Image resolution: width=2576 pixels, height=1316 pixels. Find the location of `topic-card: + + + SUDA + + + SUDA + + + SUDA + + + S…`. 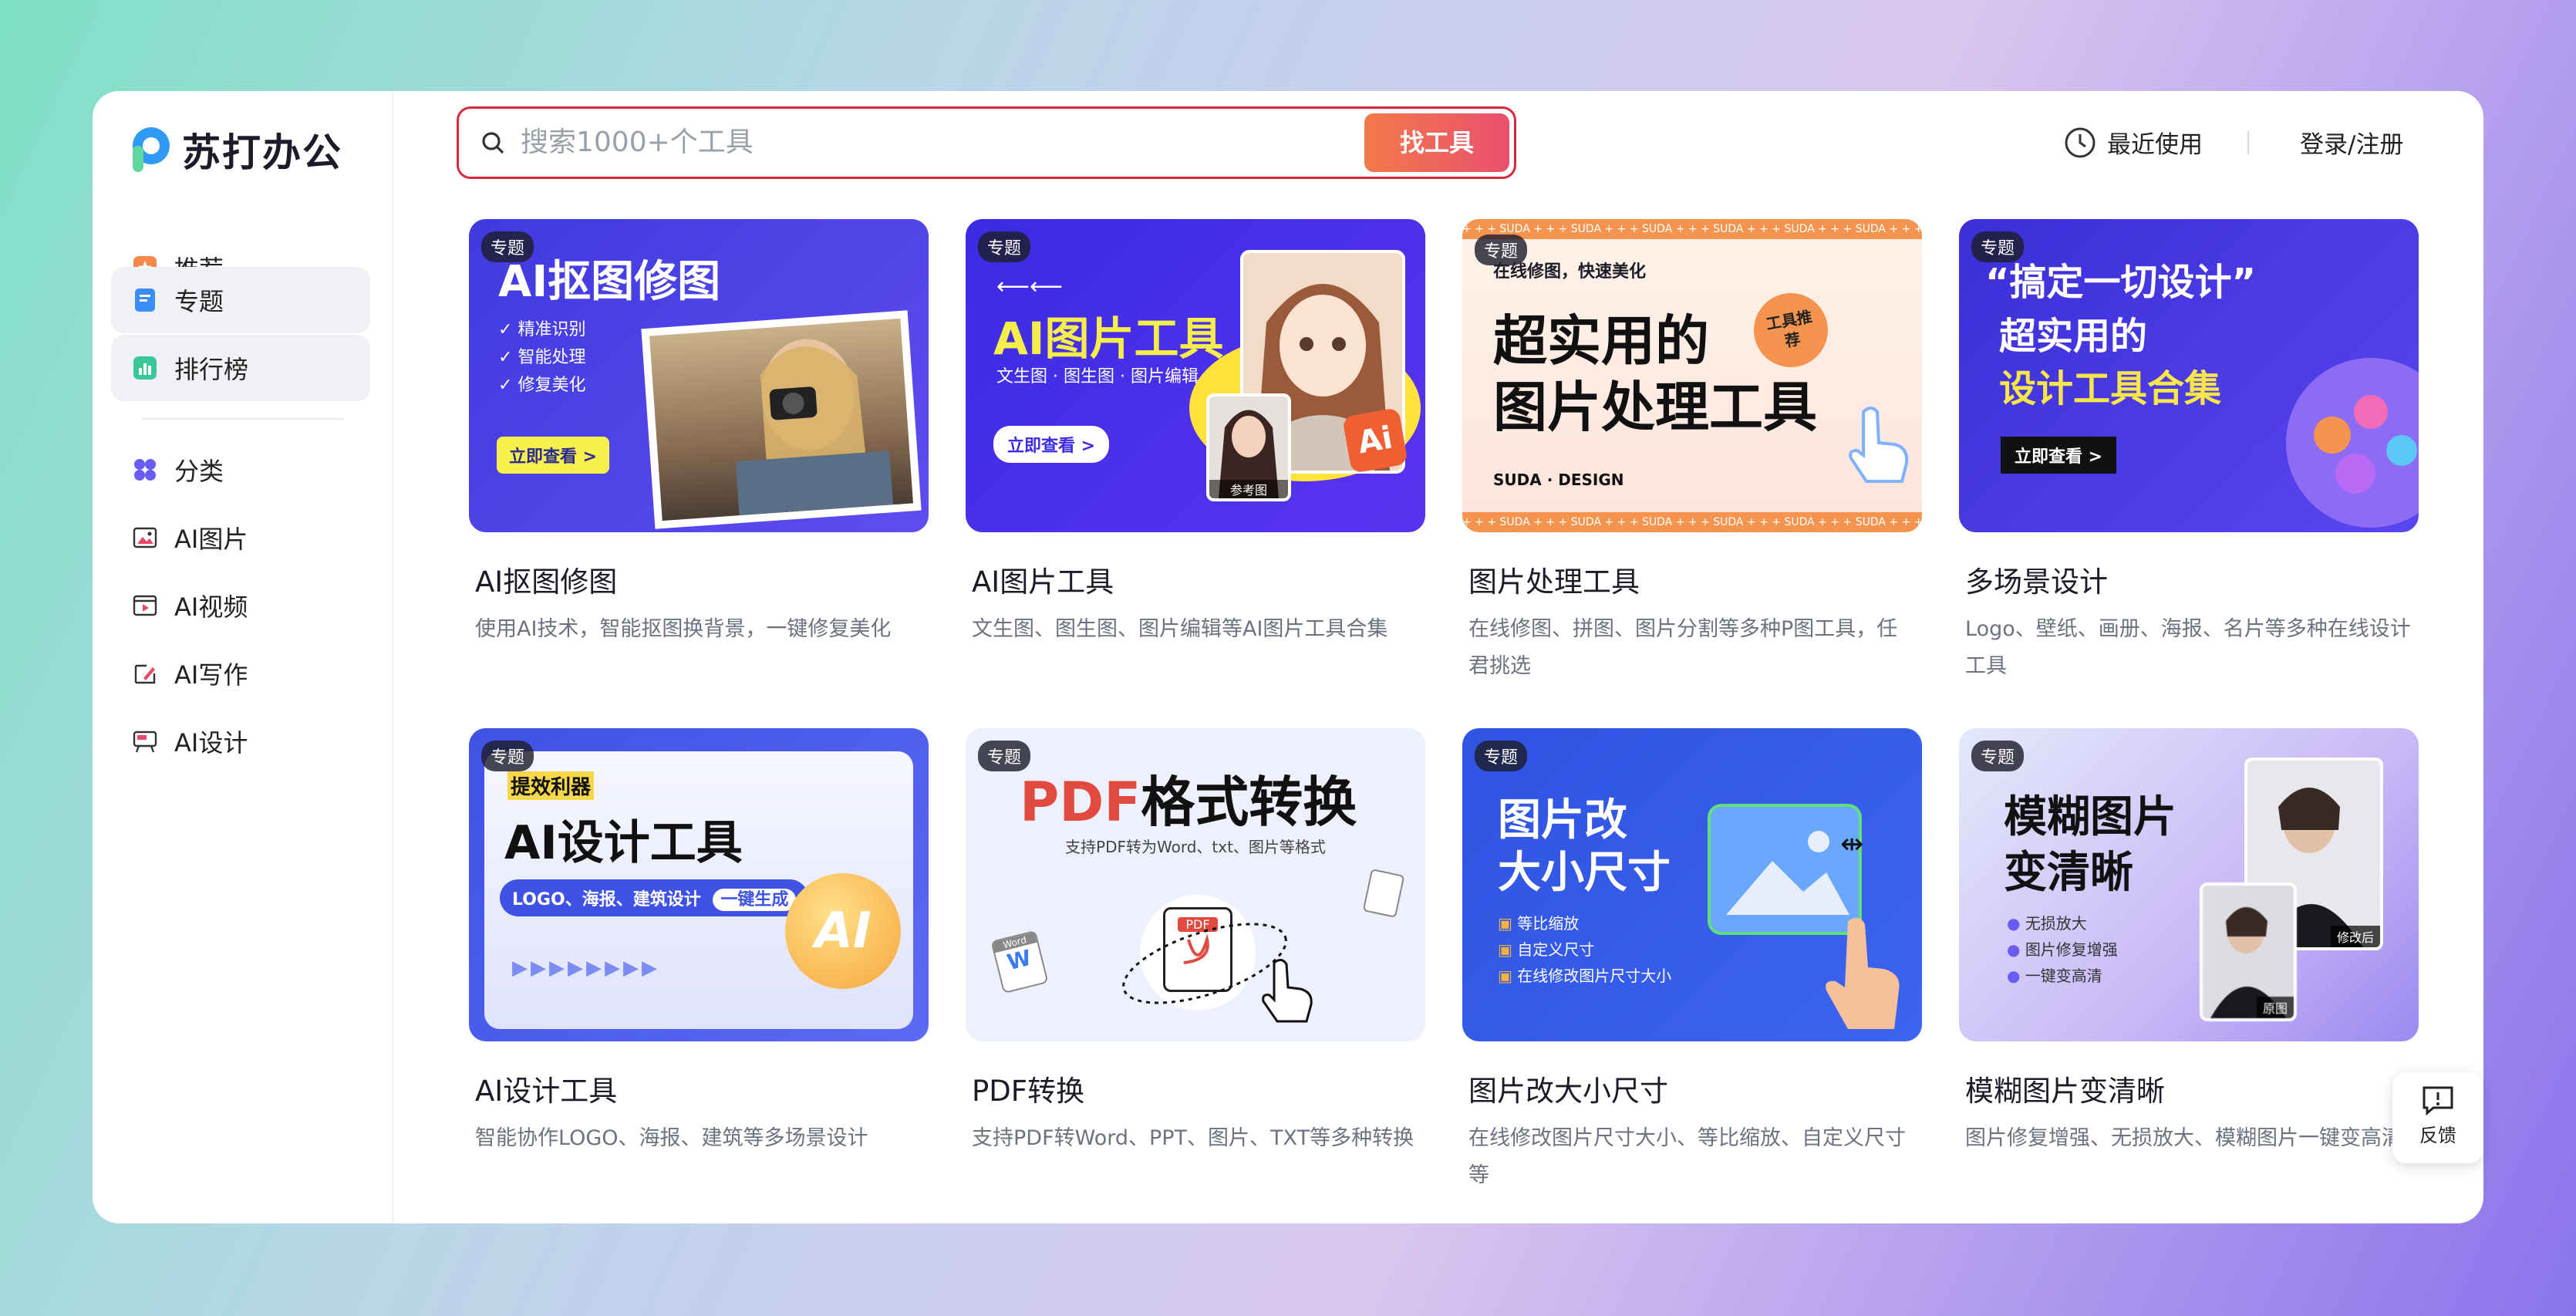

topic-card: + + + SUDA + + + SUDA + + + SUDA + + + S… is located at coordinates (1692, 452).